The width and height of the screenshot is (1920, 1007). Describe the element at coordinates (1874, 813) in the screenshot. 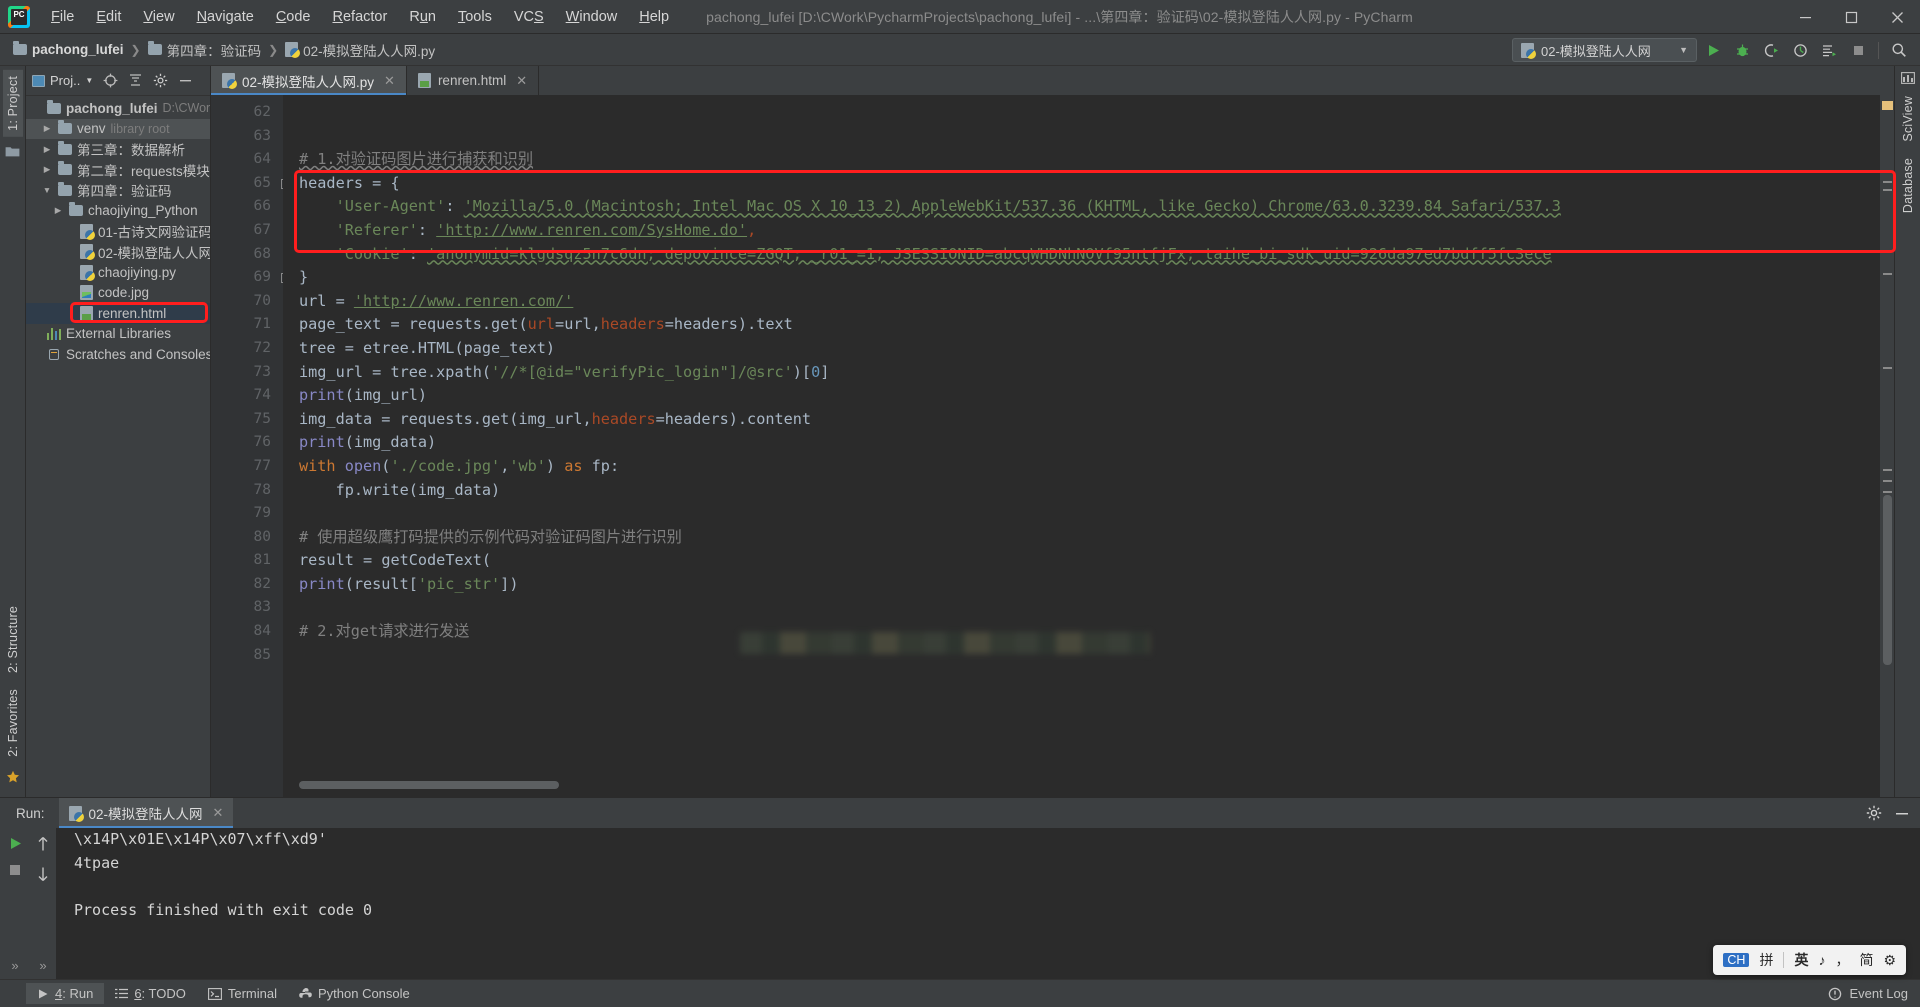

I see `gear-icon` at that location.